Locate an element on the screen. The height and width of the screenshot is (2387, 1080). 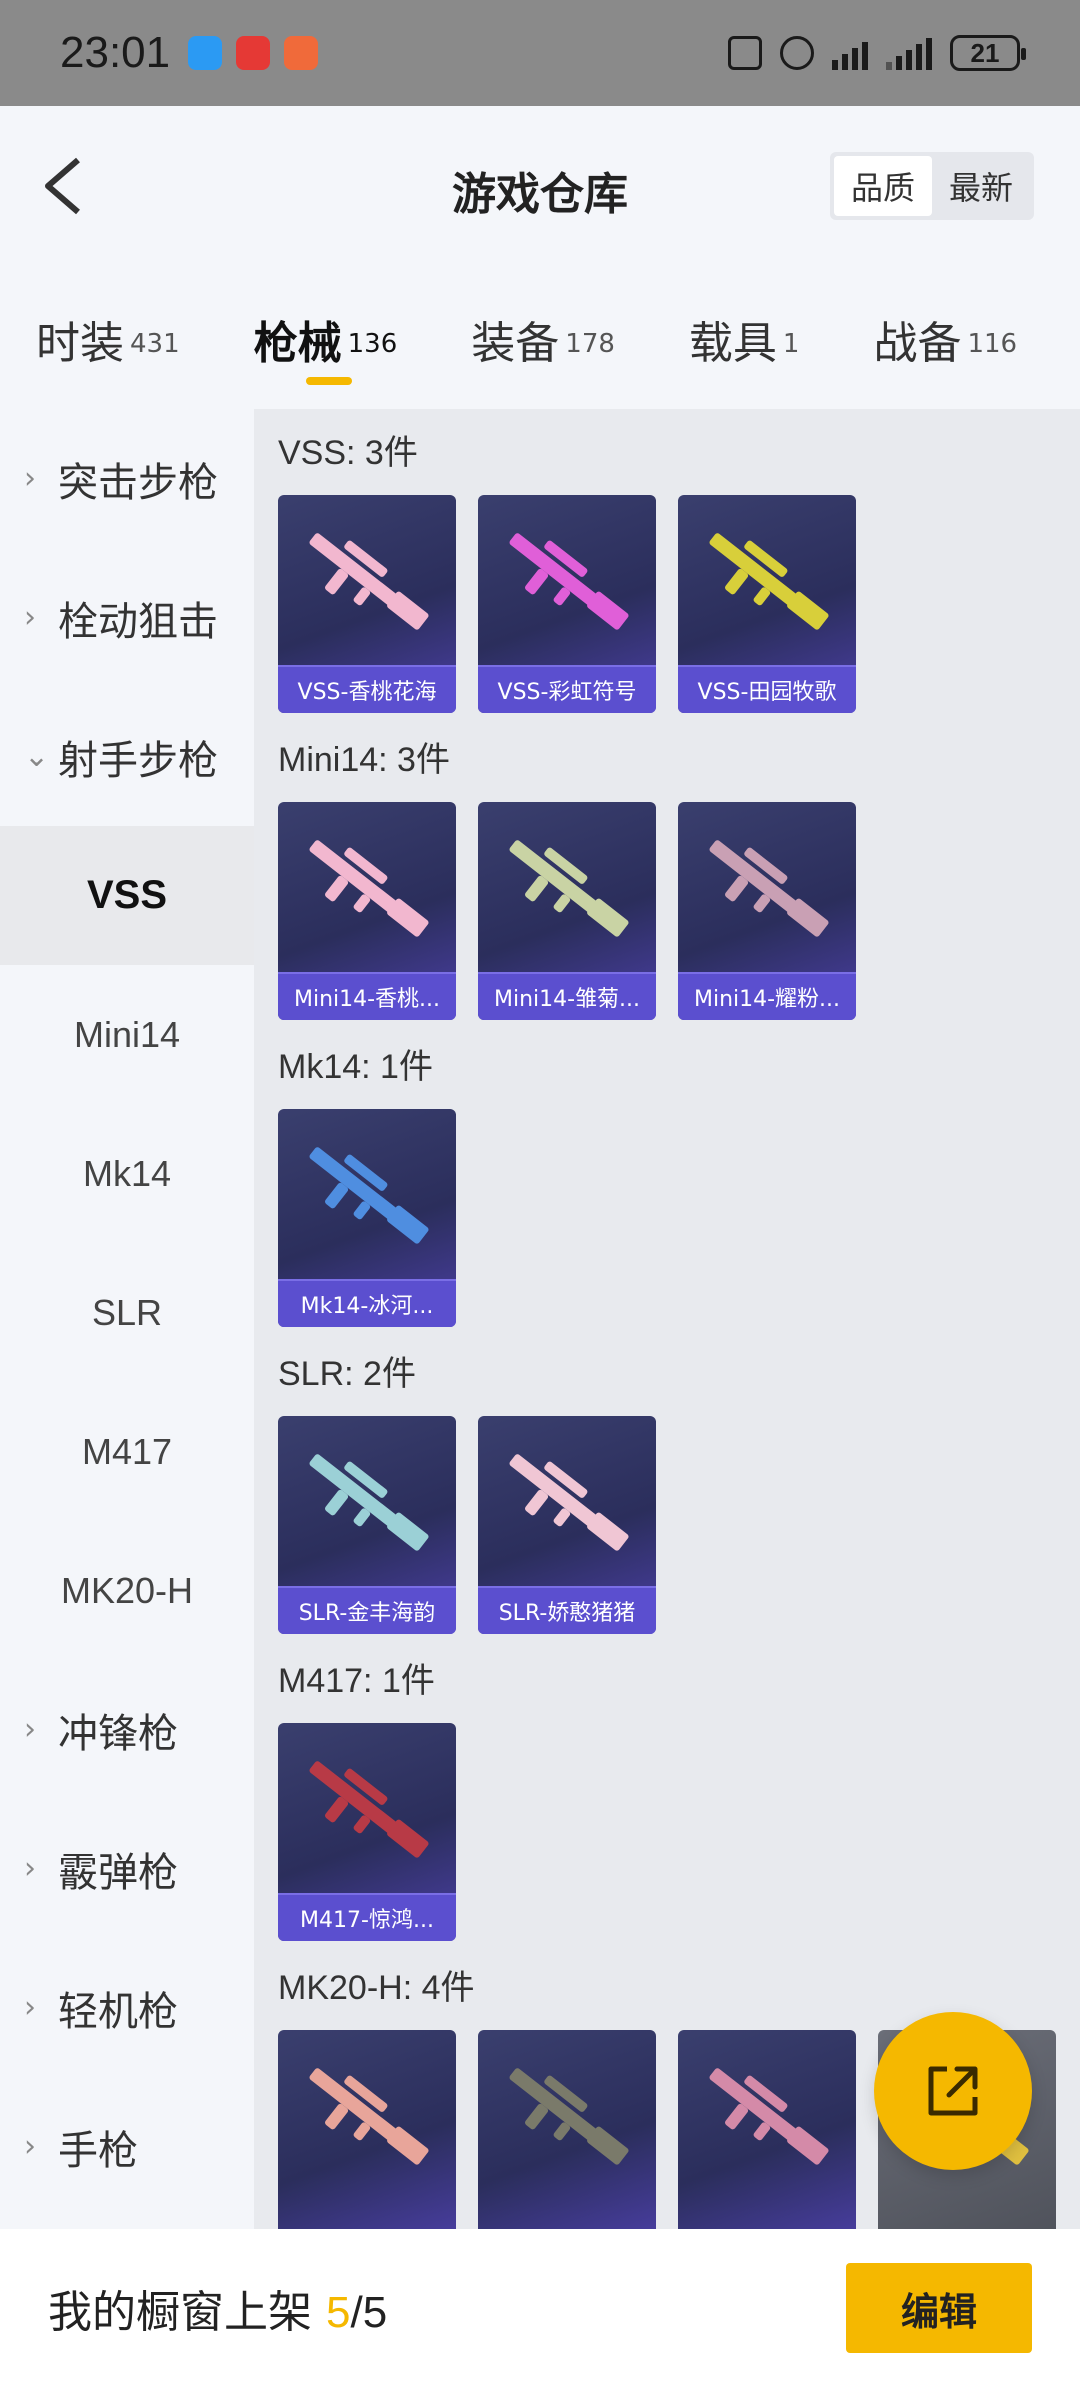
chevron-down-icon: ⌄ is located at coordinates (37, 756).